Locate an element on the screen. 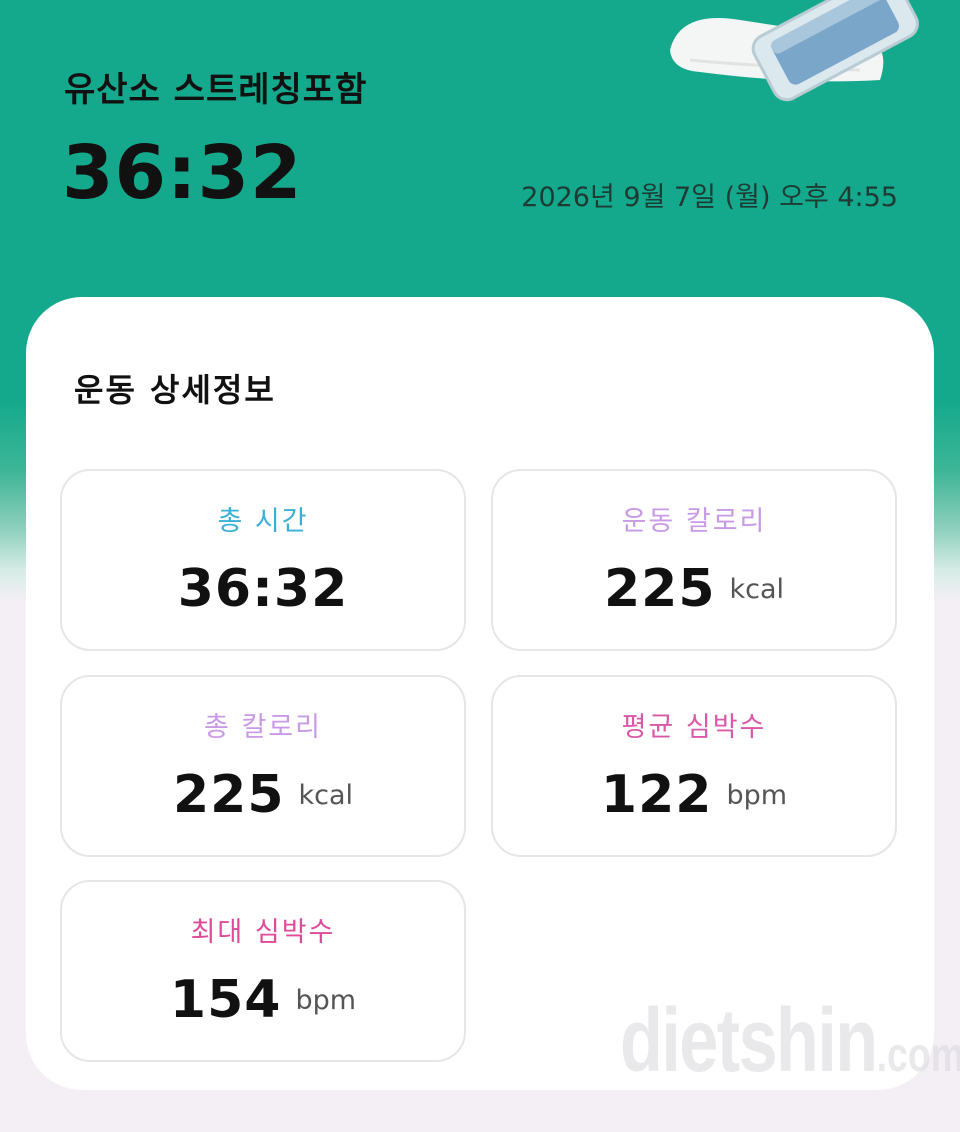  stat-label: 평균 심박수 is located at coordinates (694, 727).